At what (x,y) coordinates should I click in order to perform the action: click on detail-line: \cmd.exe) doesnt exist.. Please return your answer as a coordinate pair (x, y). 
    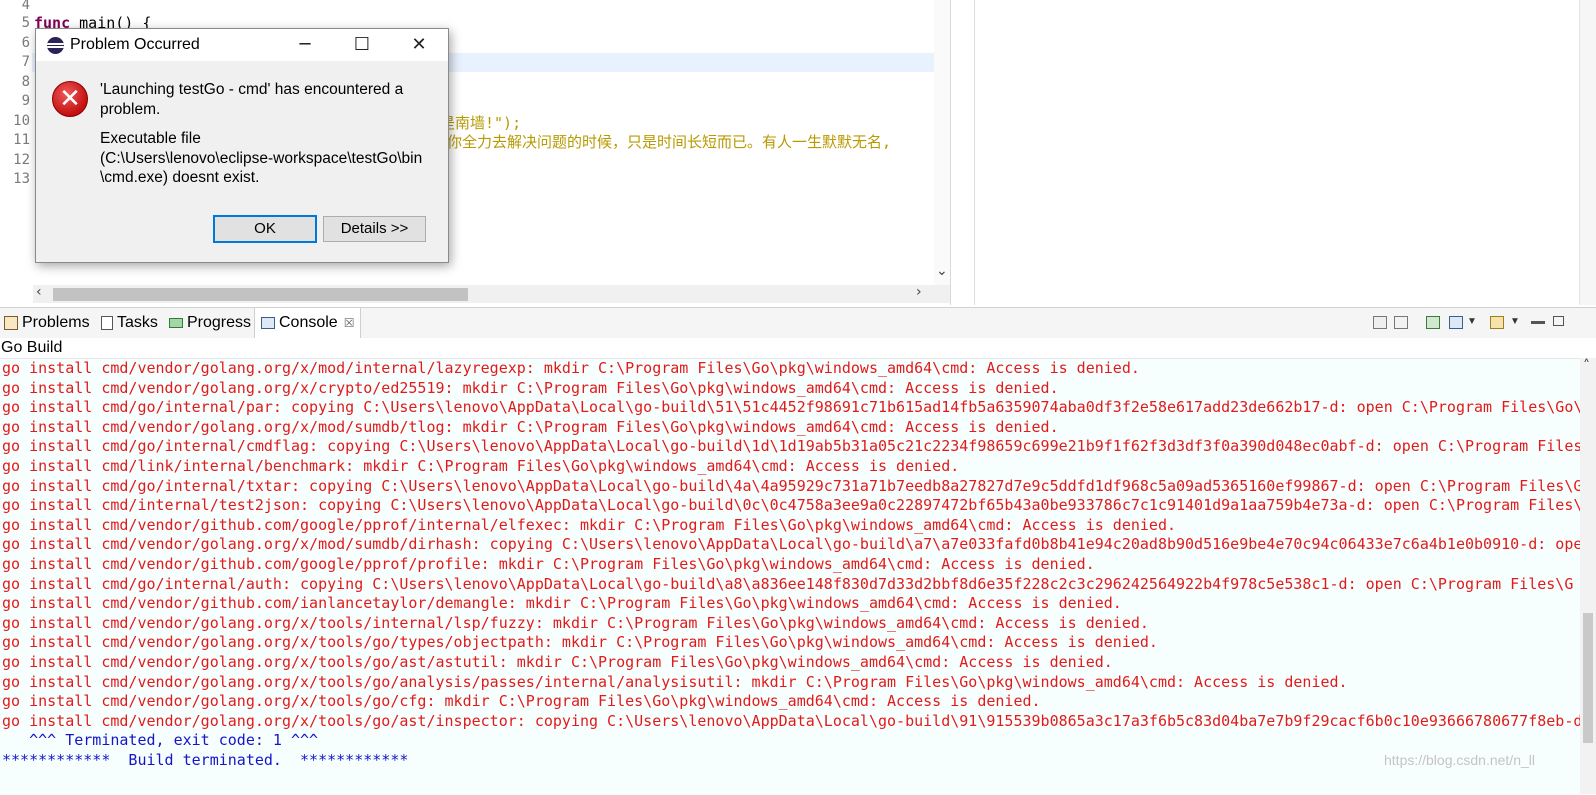
    Looking at the image, I should click on (180, 177).